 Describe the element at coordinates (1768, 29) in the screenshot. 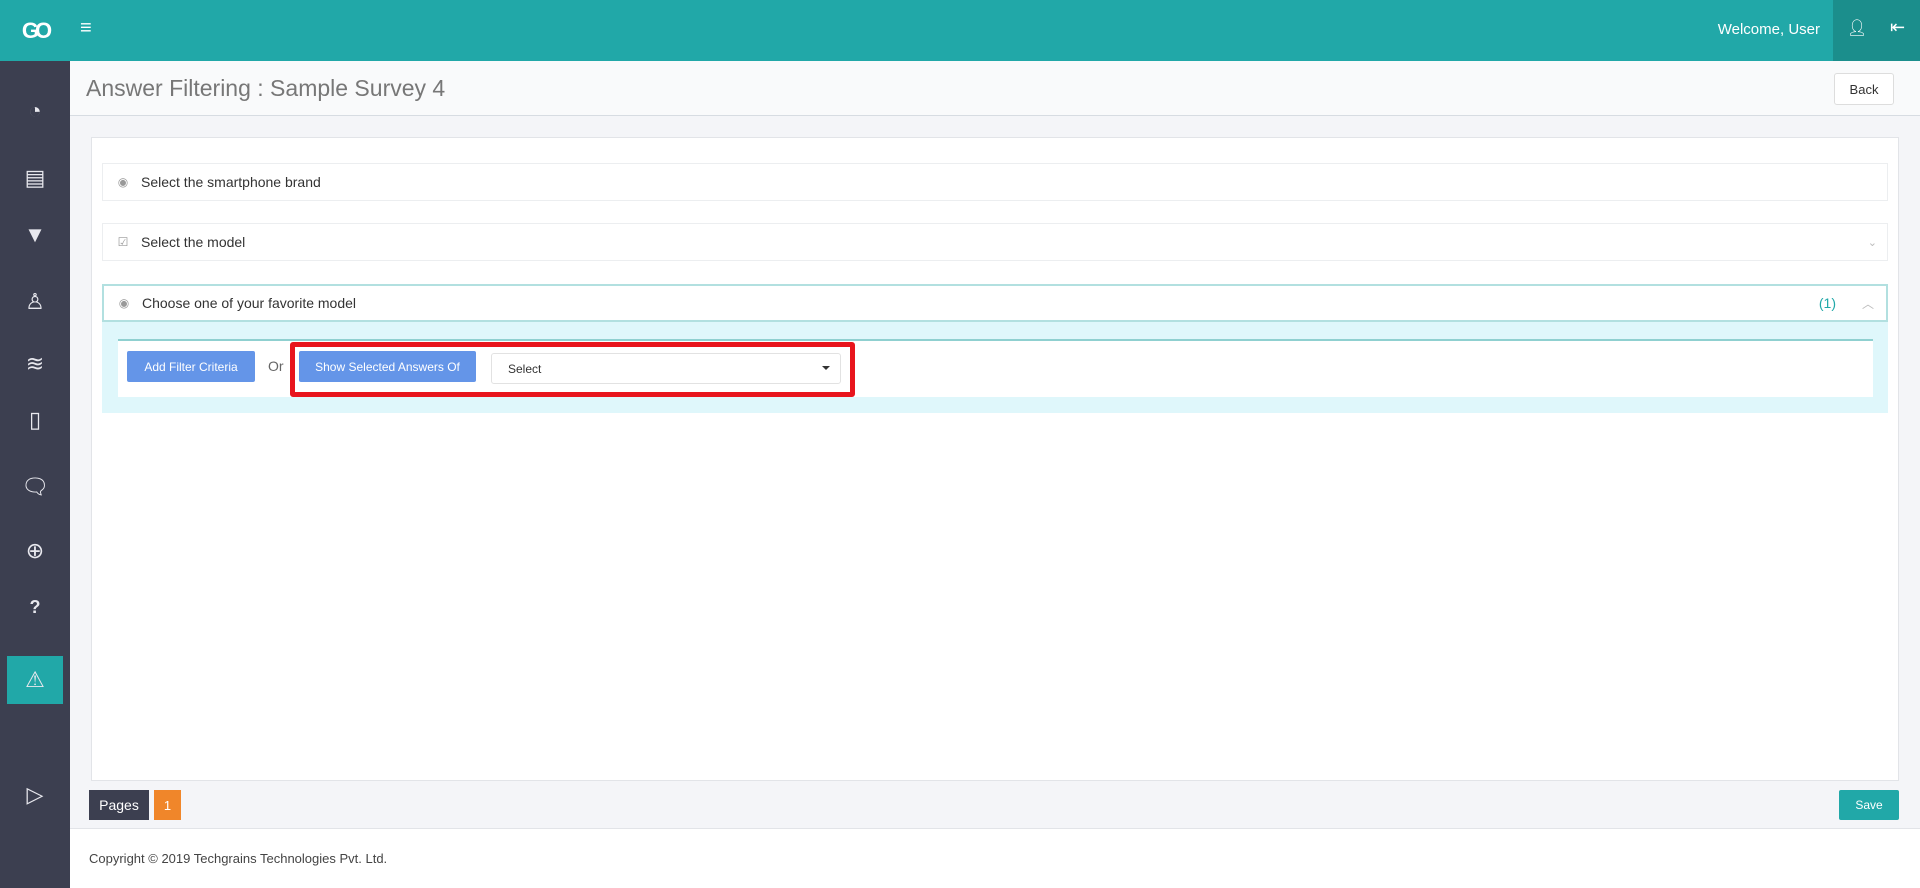

I see `welcome-text: Welcome, User` at that location.